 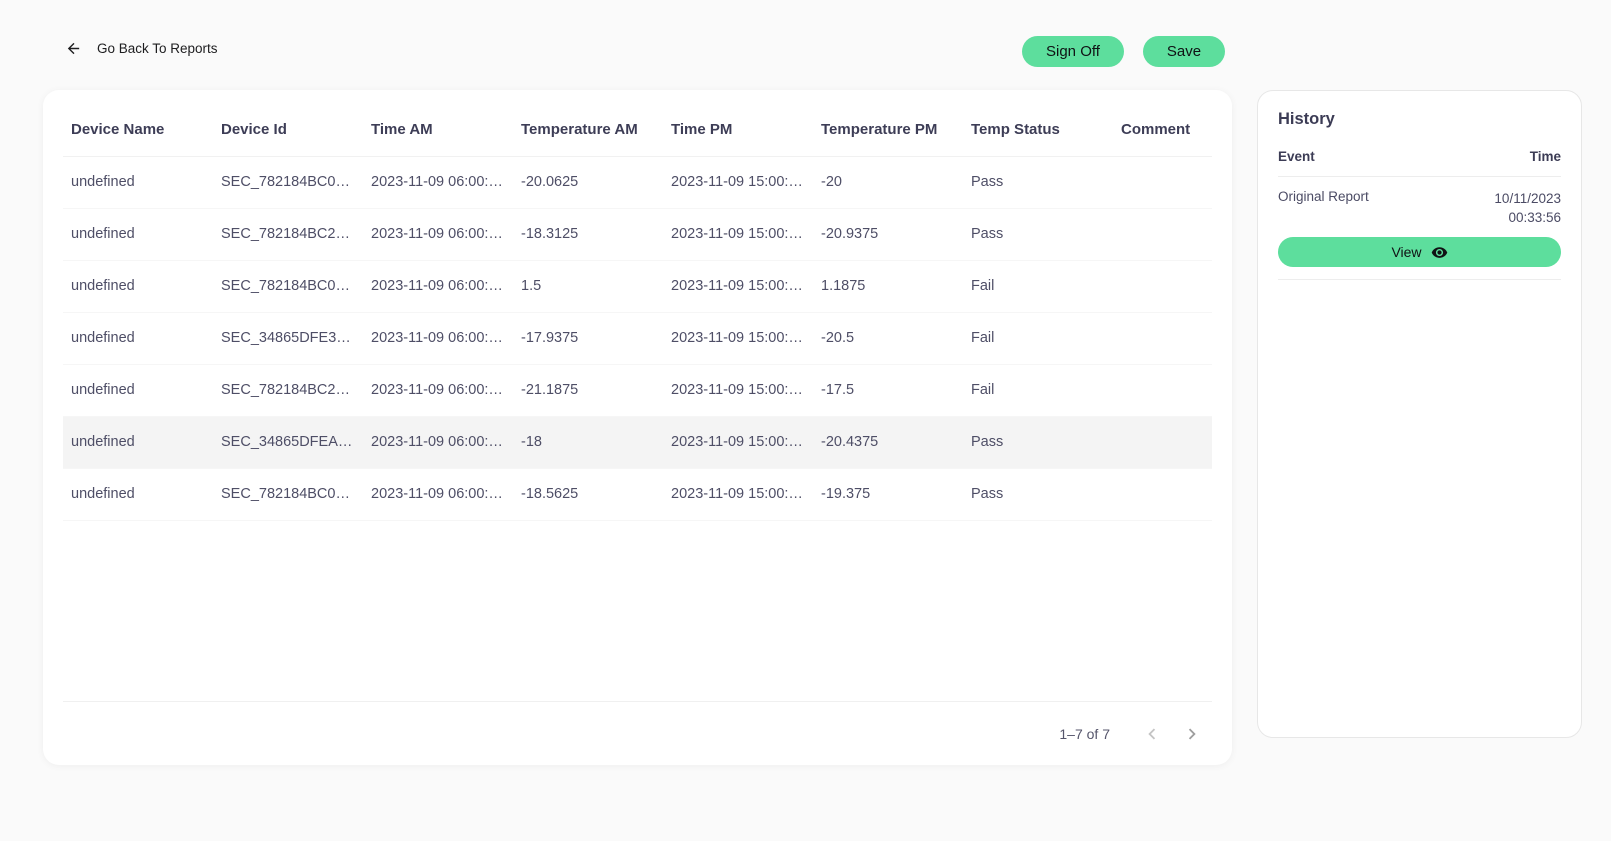 What do you see at coordinates (888, 182) in the screenshot?
I see `cell-temperature-pm: -20` at bounding box center [888, 182].